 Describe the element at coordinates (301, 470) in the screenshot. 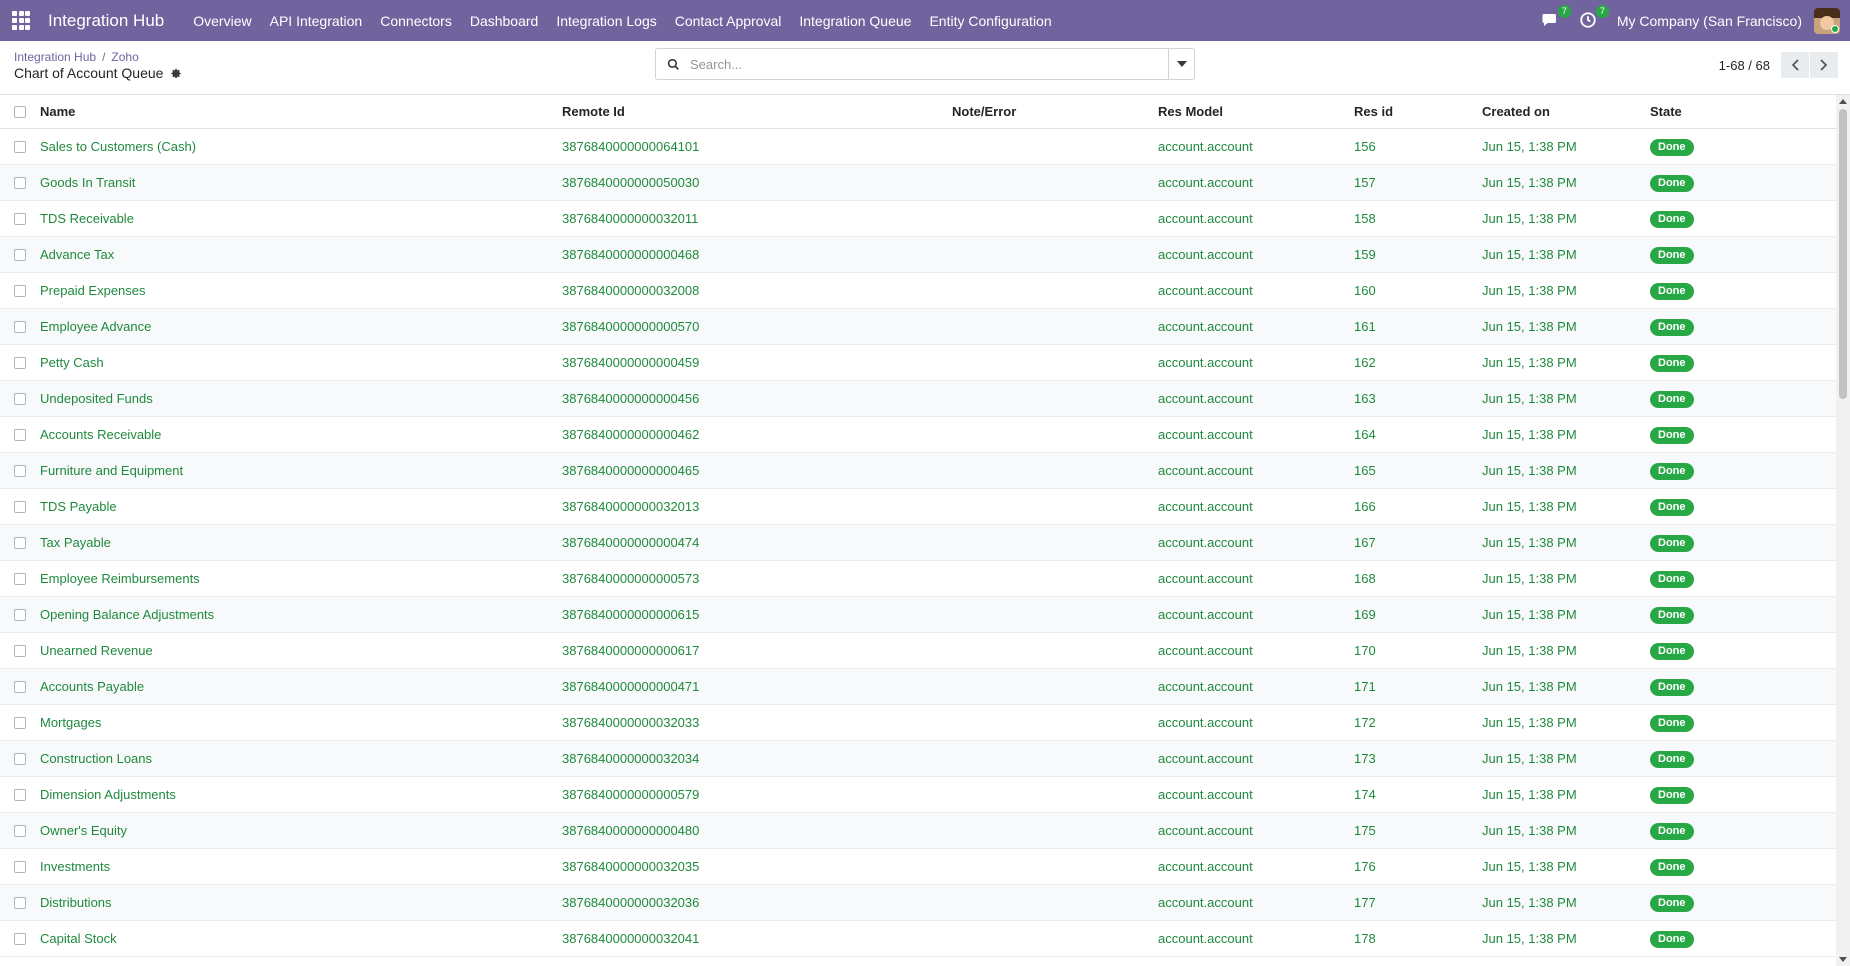

I see `row-name-cell: Furniture and Equipment` at that location.